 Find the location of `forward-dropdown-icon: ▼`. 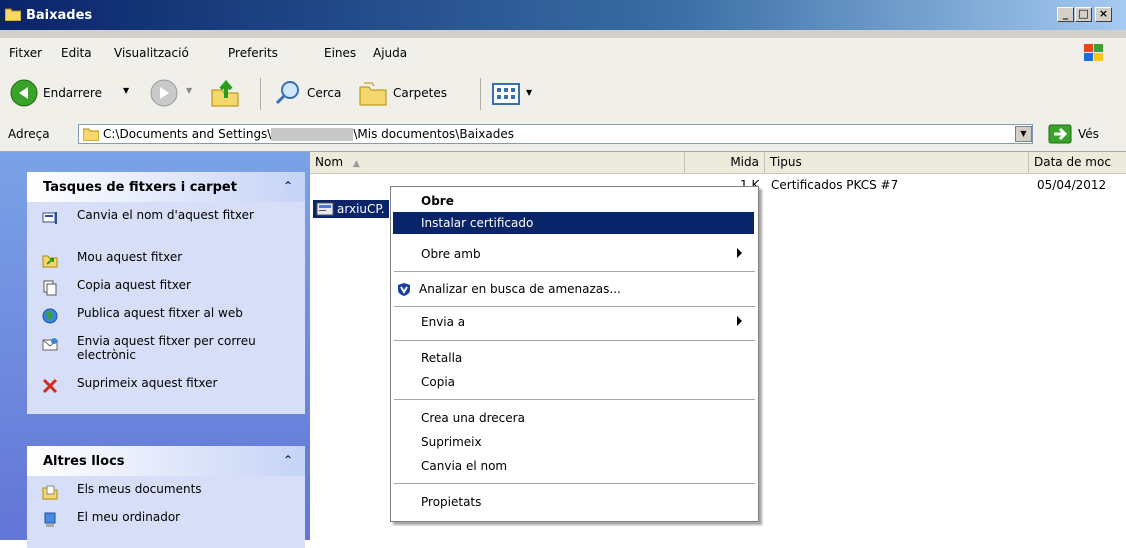

forward-dropdown-icon: ▼ is located at coordinates (189, 90).